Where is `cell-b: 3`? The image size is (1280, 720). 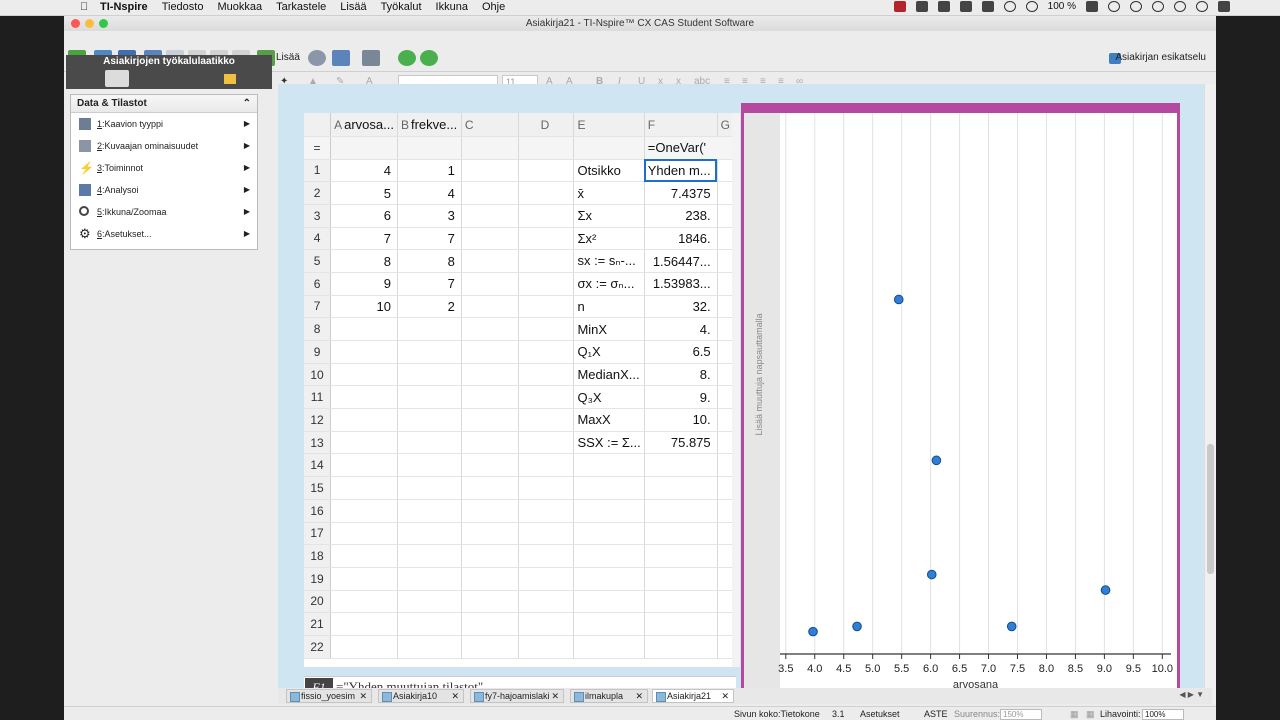 cell-b: 3 is located at coordinates (429, 216).